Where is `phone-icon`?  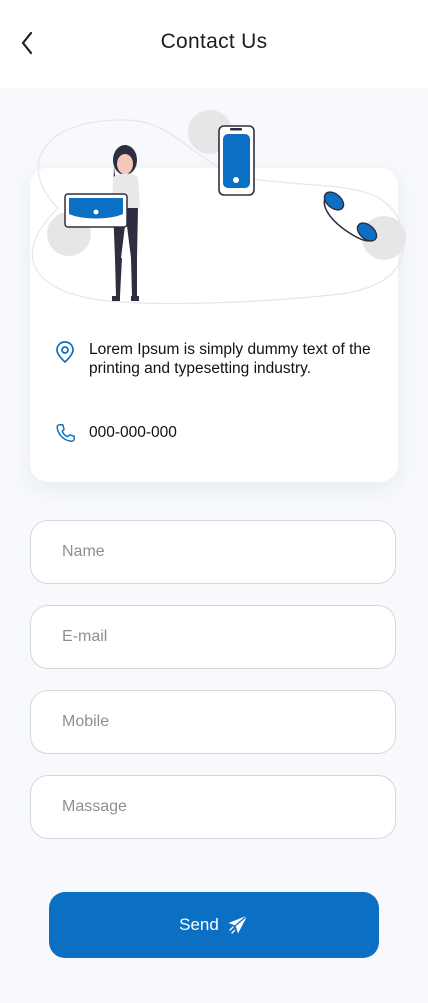 phone-icon is located at coordinates (65, 433).